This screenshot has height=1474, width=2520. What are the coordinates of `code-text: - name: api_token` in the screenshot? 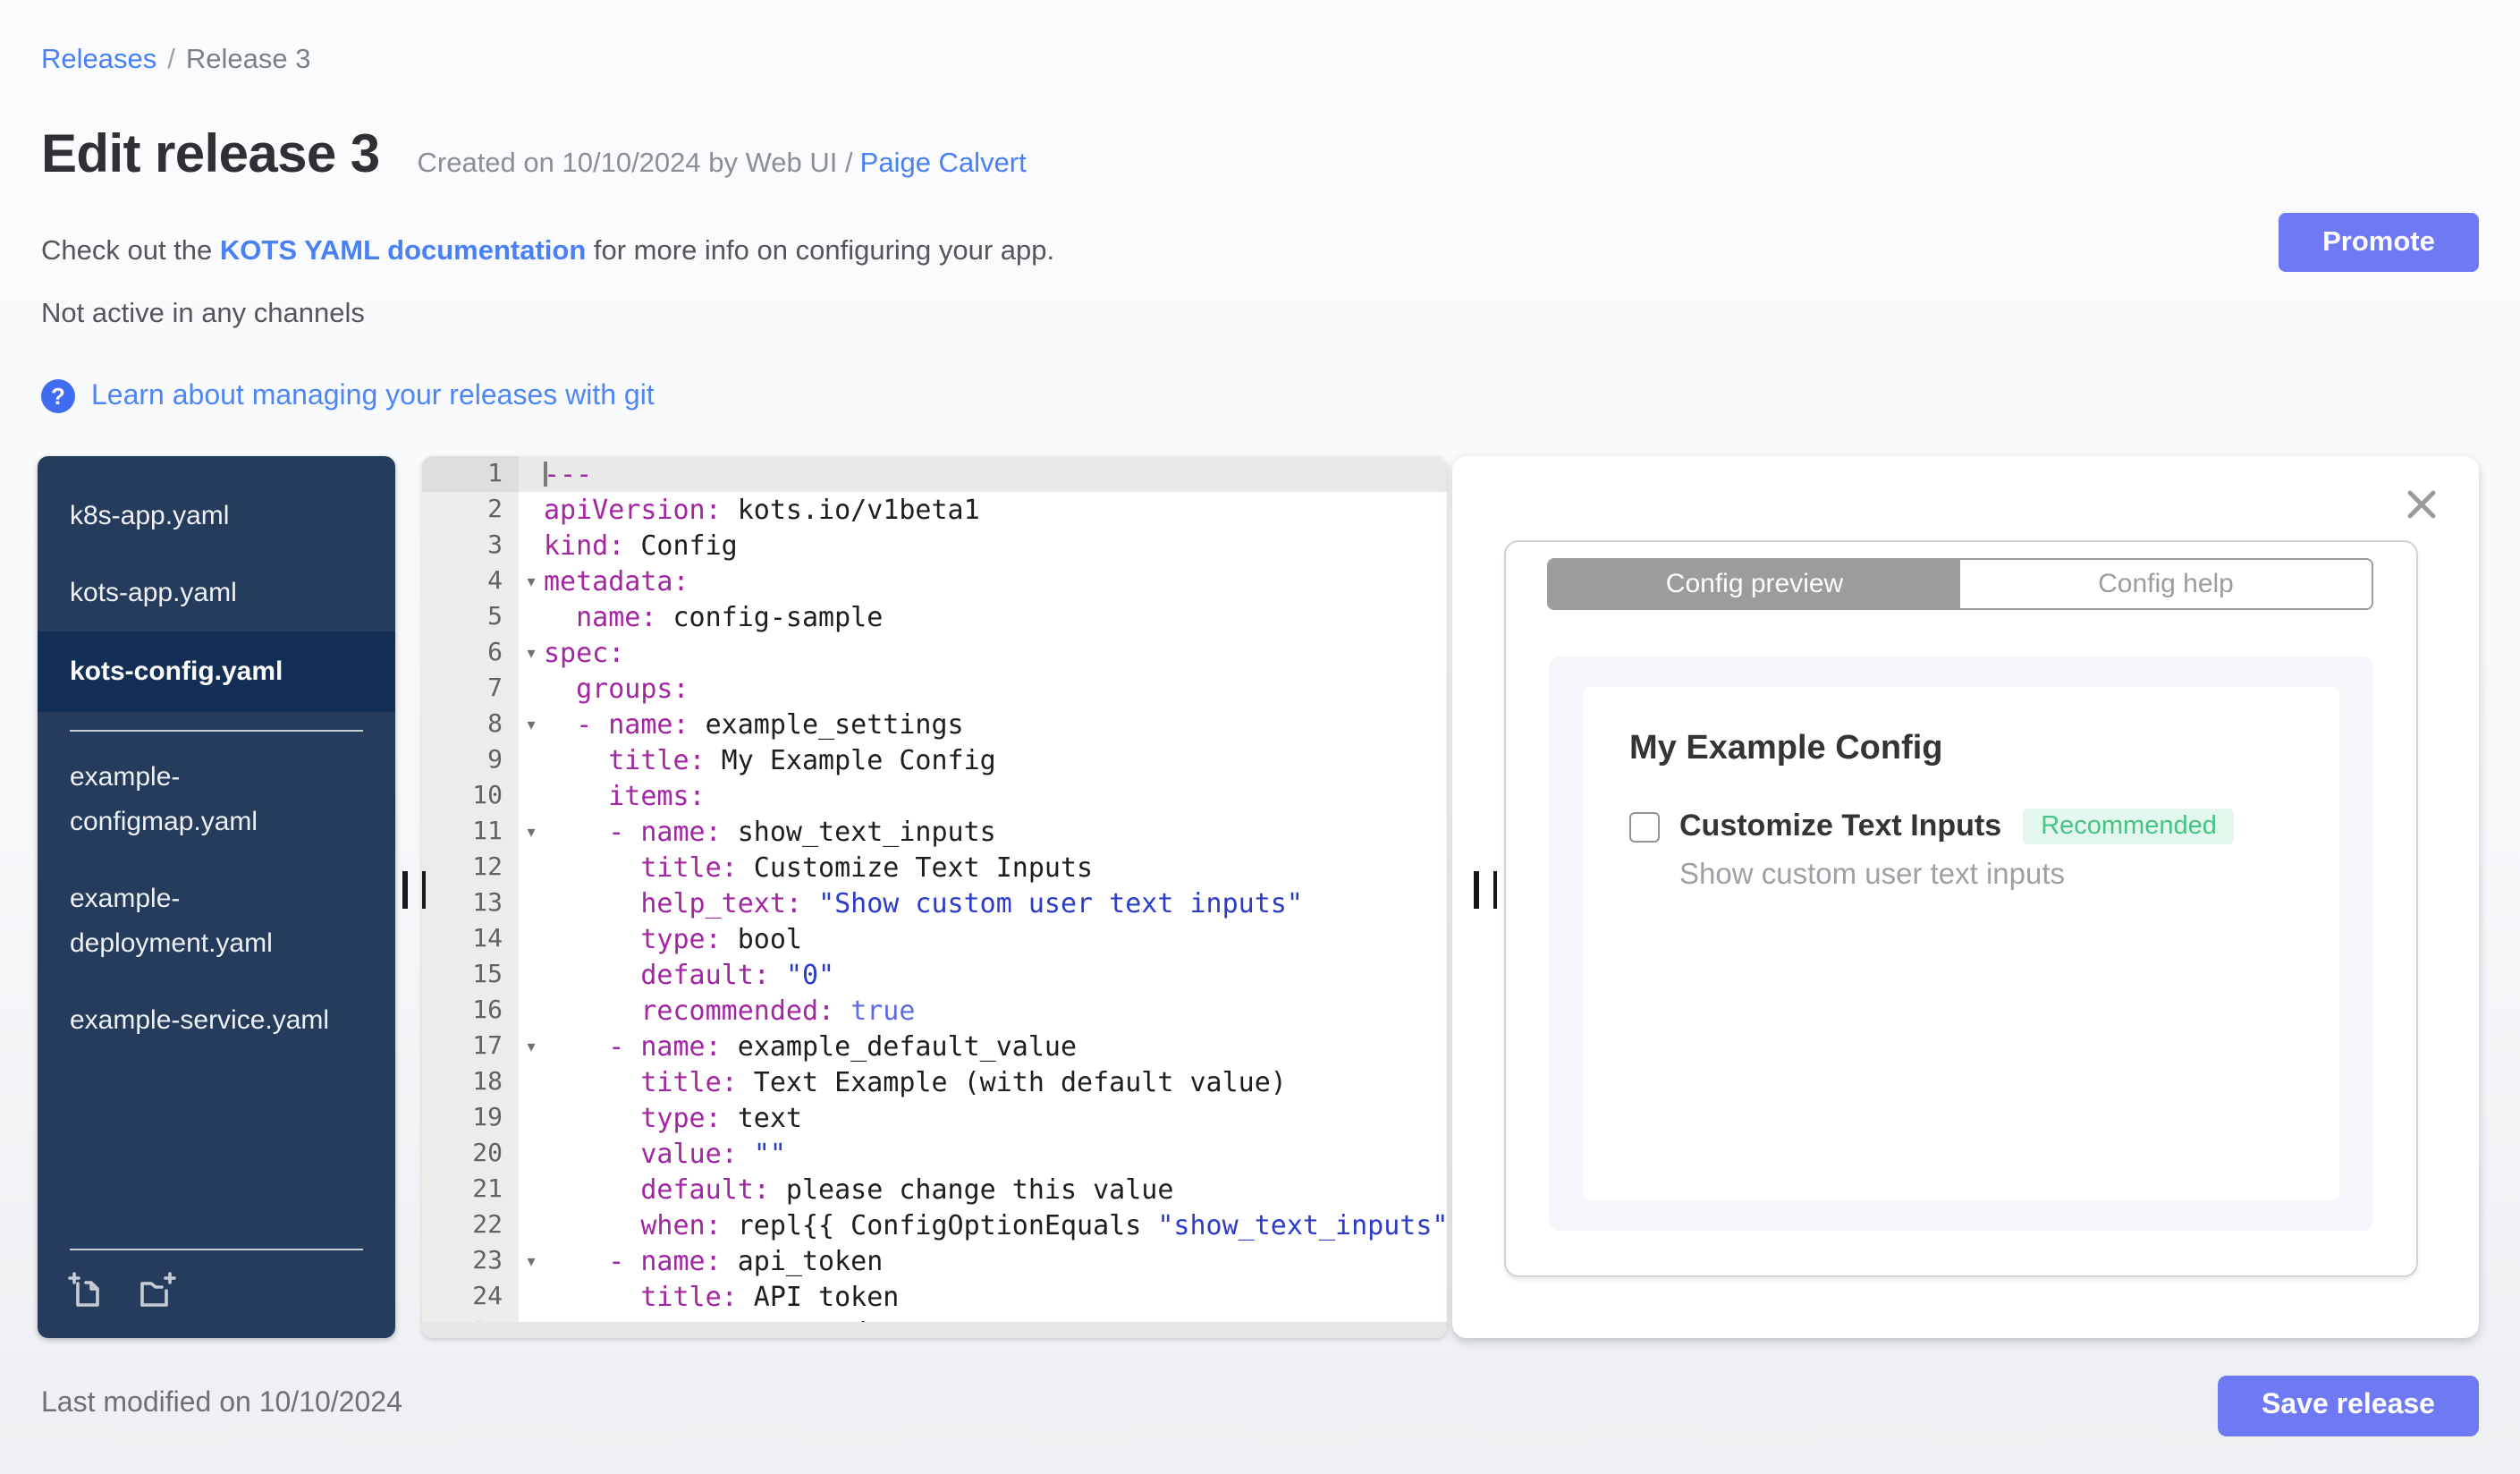 It's located at (714, 1261).